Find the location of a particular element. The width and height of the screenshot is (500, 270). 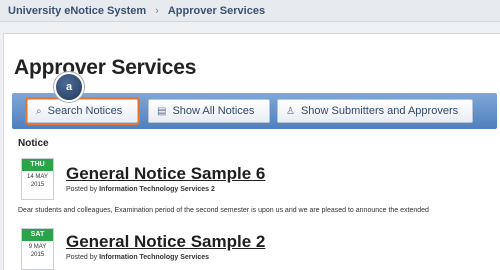

search-notices-button: ⌕ Search Notices is located at coordinates (82, 111).